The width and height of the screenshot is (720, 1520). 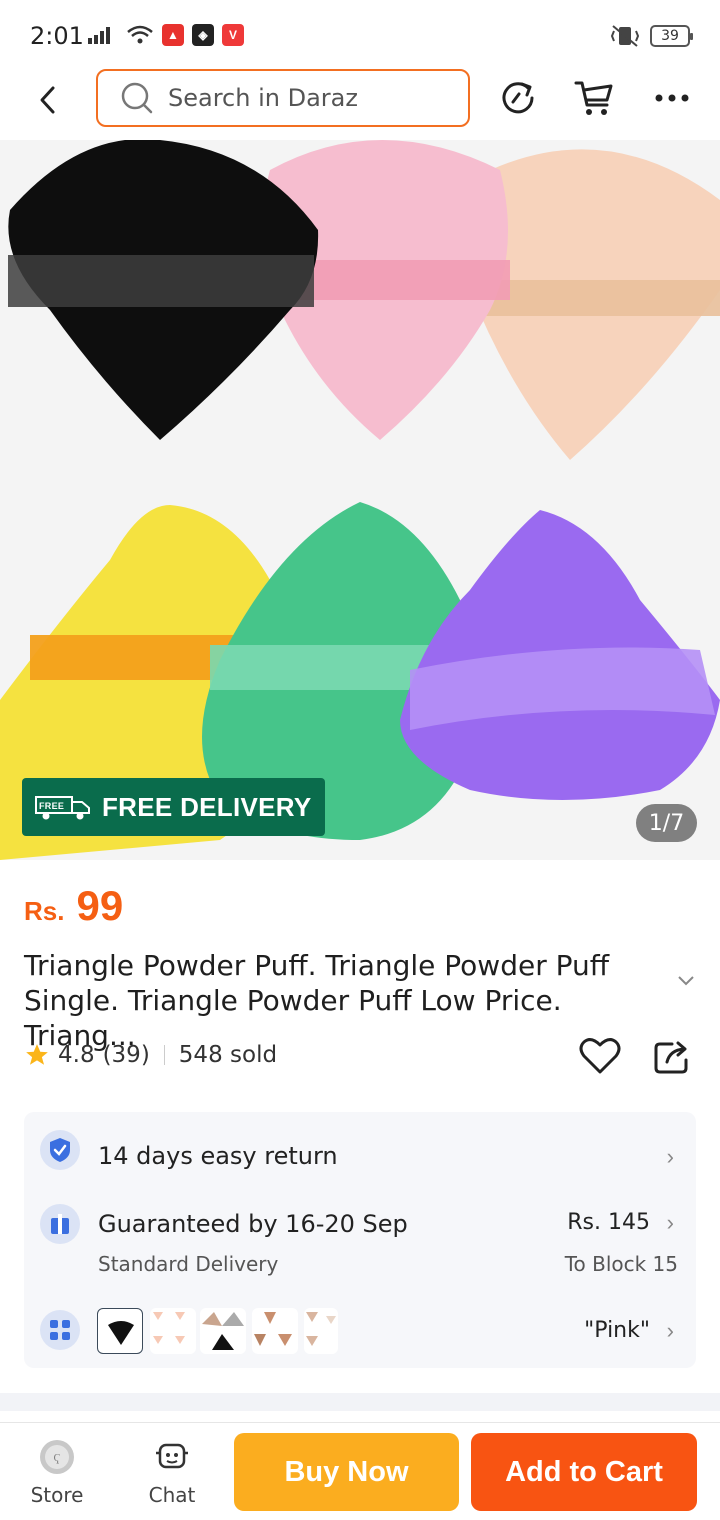 I want to click on free-delivery-badge: FREE FREE DELIVERY, so click(x=173, y=807).